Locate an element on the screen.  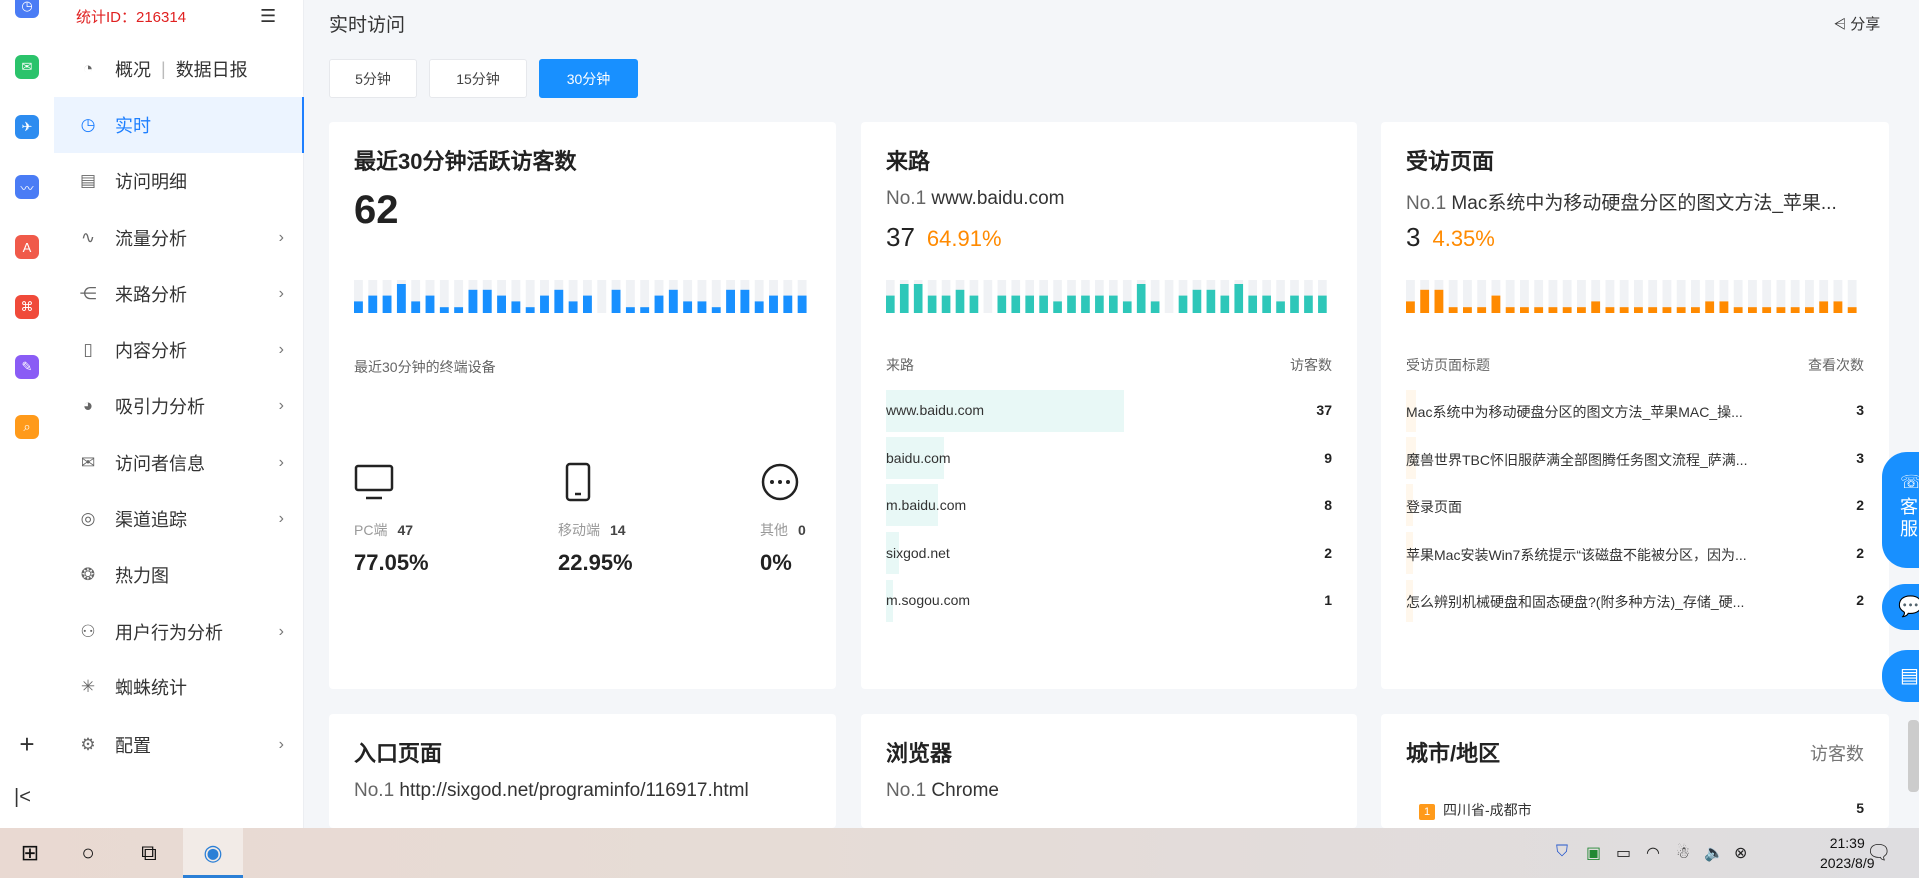
sidebar-item-attraction: ◕ 吸引力分析 › is located at coordinates (179, 406).